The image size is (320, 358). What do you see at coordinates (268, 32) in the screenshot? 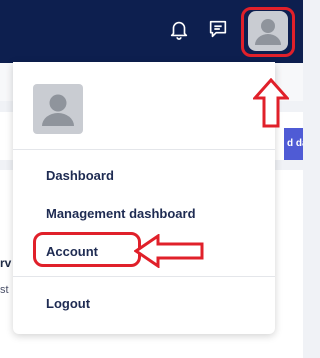
I see `avatar-highlight-annotation` at bounding box center [268, 32].